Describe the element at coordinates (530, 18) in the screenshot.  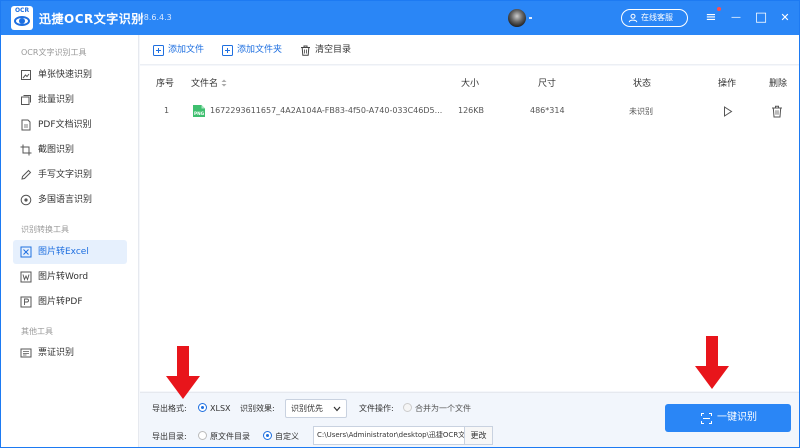
I see `username-indicator` at that location.